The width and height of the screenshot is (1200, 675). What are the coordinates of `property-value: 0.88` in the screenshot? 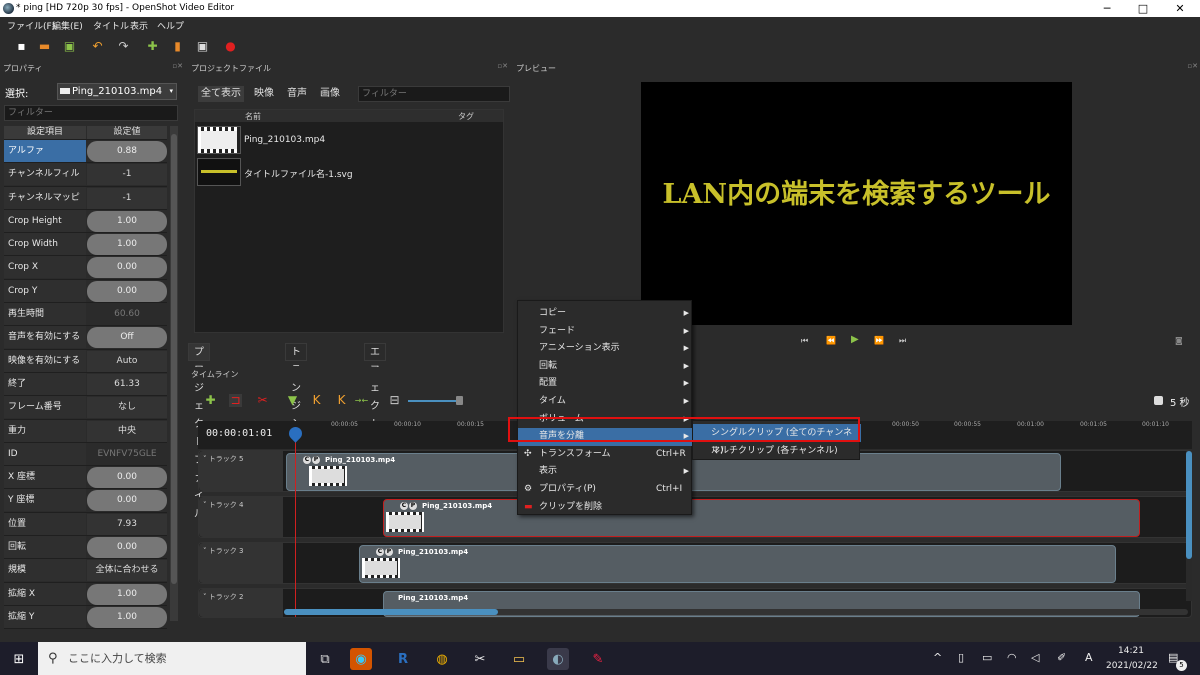 It's located at (127, 151).